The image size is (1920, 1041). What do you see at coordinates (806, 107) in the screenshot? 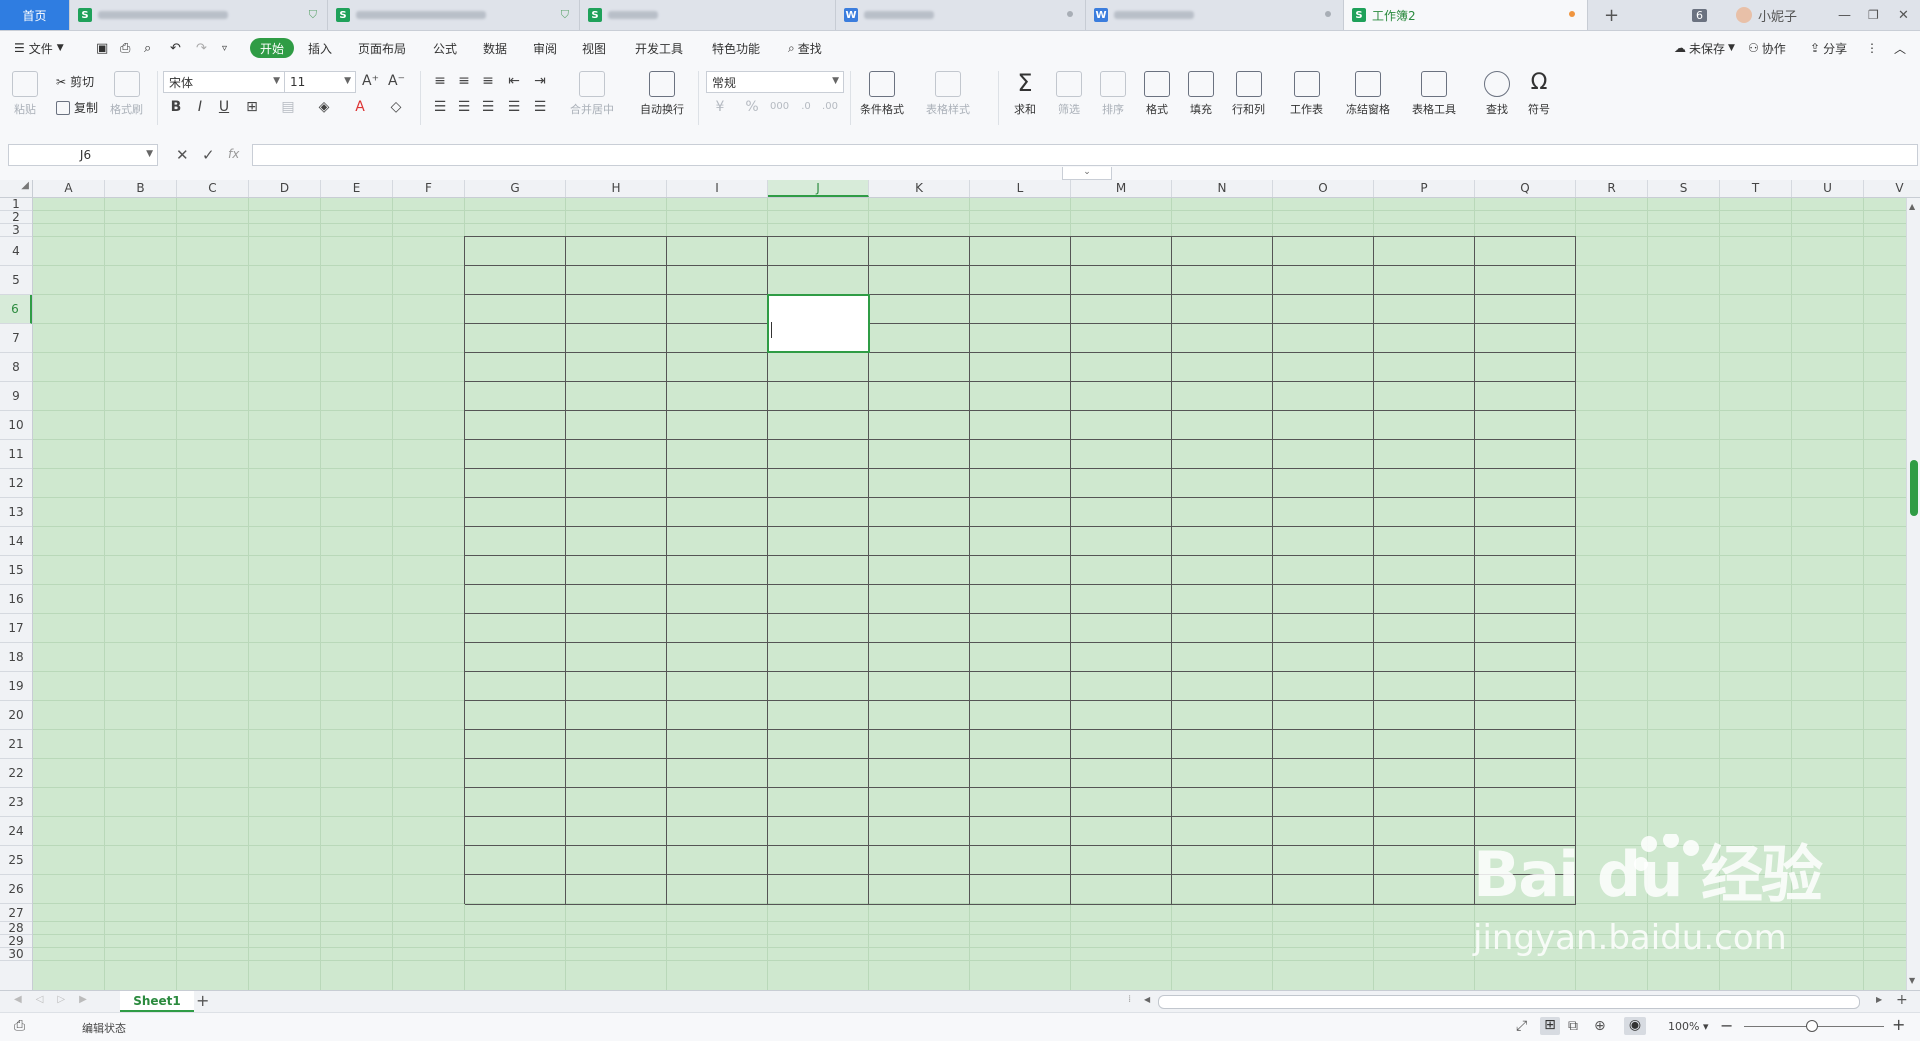
I see `increase-decimal-icon: .0` at bounding box center [806, 107].